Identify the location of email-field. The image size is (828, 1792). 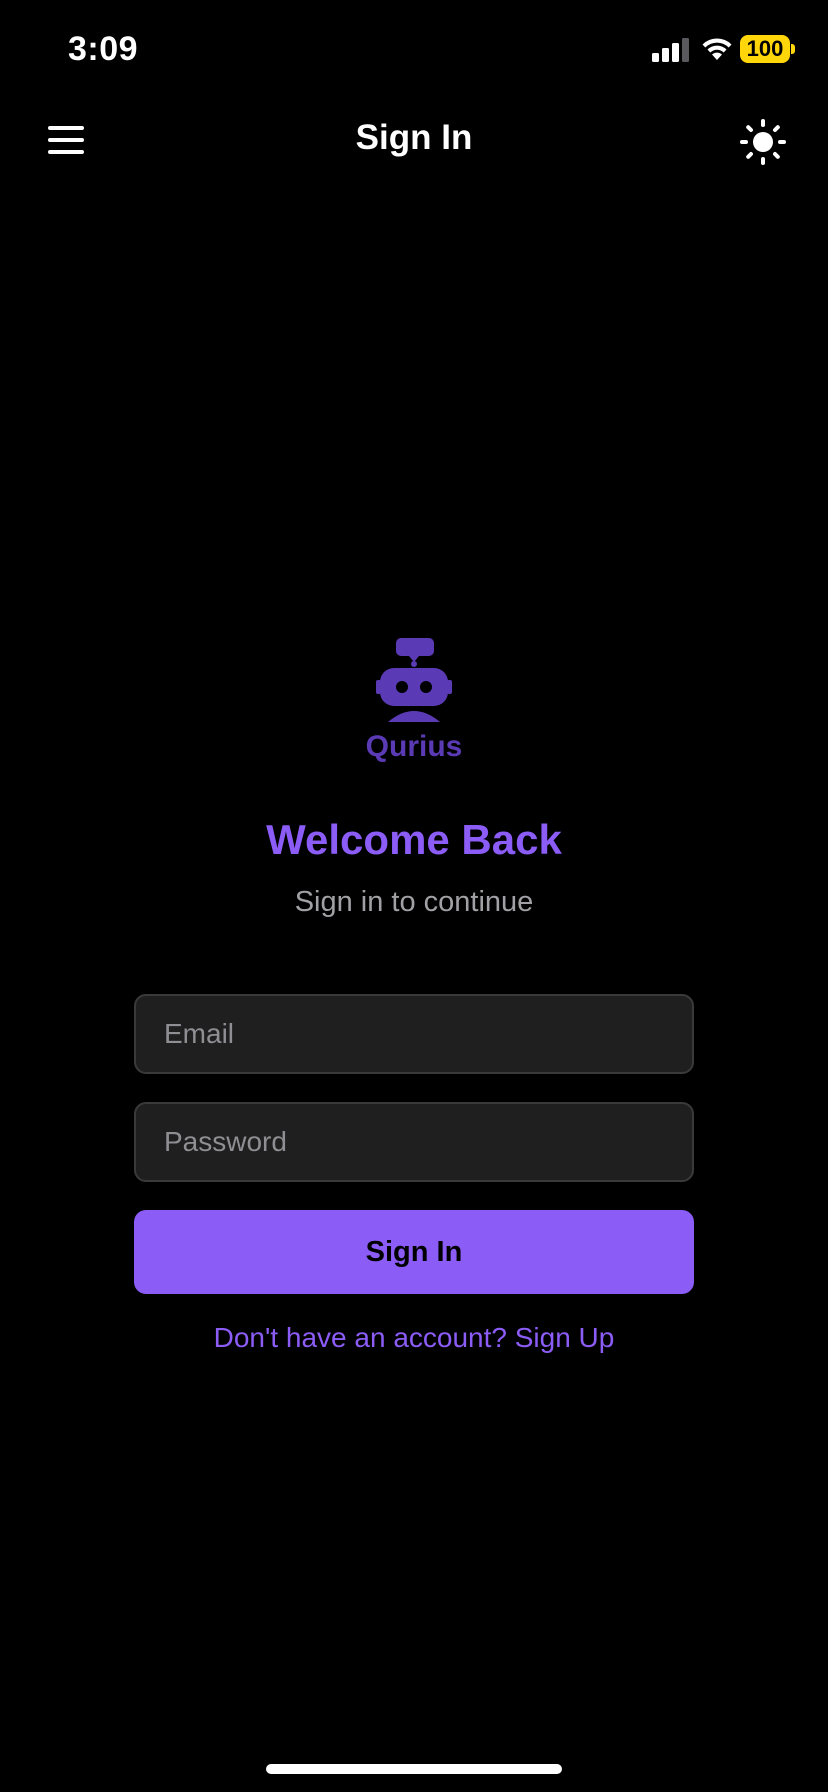
(414, 1034).